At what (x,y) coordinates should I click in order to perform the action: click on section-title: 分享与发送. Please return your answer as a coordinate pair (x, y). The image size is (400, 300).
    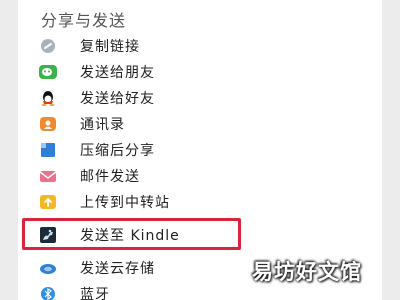
    Looking at the image, I should click on (84, 20).